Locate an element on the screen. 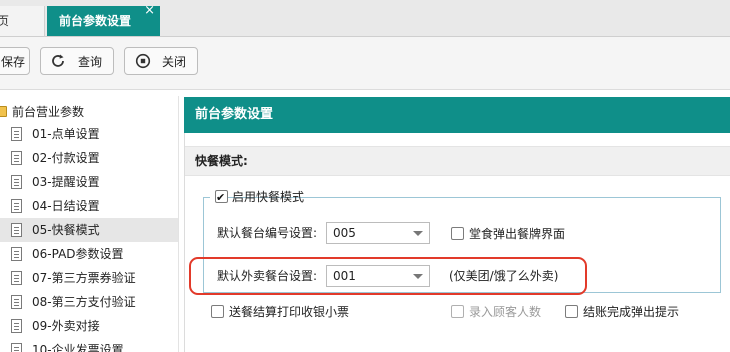  print-receipt-label: 送餐结算打印收银小票 is located at coordinates (289, 312).